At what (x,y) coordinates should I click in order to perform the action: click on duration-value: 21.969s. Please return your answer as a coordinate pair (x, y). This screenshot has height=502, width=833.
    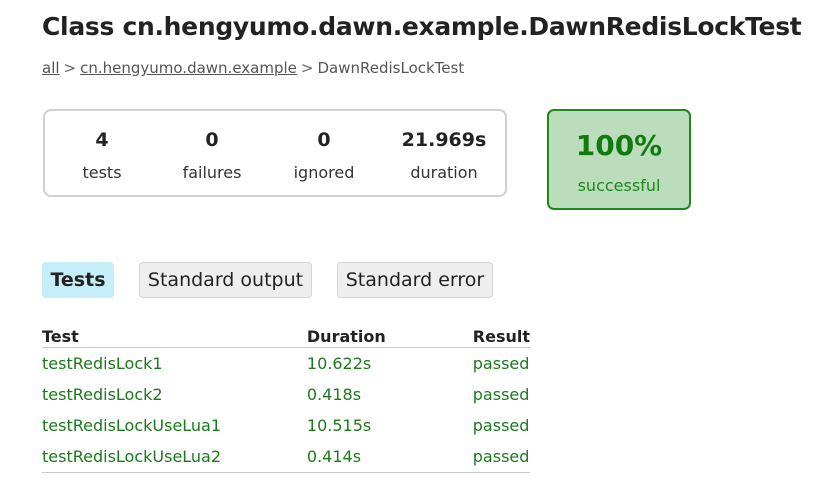
    Looking at the image, I should click on (444, 140).